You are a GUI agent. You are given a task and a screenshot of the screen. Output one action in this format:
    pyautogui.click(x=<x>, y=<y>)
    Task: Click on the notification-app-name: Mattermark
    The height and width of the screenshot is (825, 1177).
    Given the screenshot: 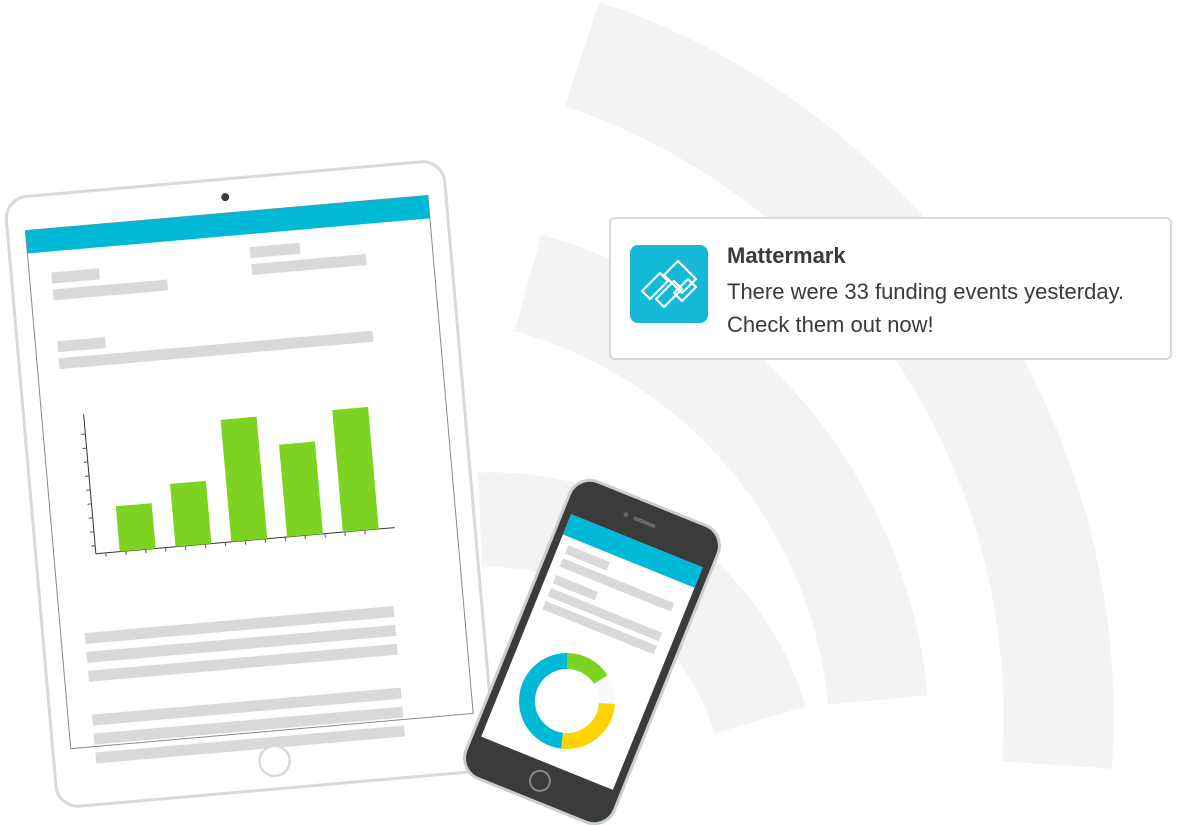 What is the action you would take?
    pyautogui.click(x=786, y=255)
    